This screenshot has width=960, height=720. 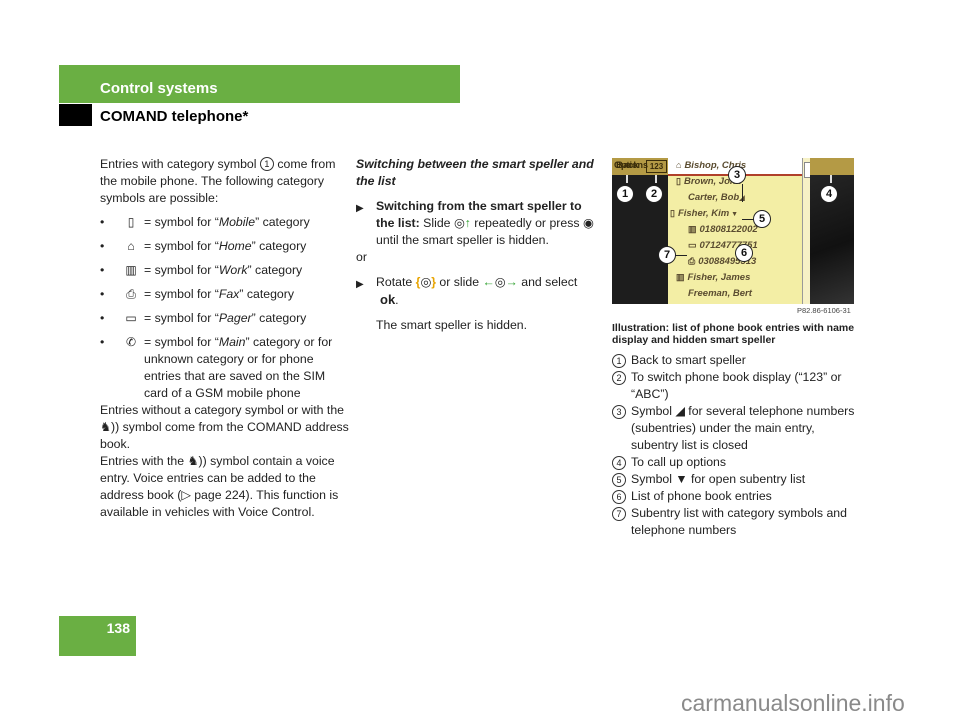 I want to click on controller-rotate-icon: {◎}, so click(x=425, y=282).